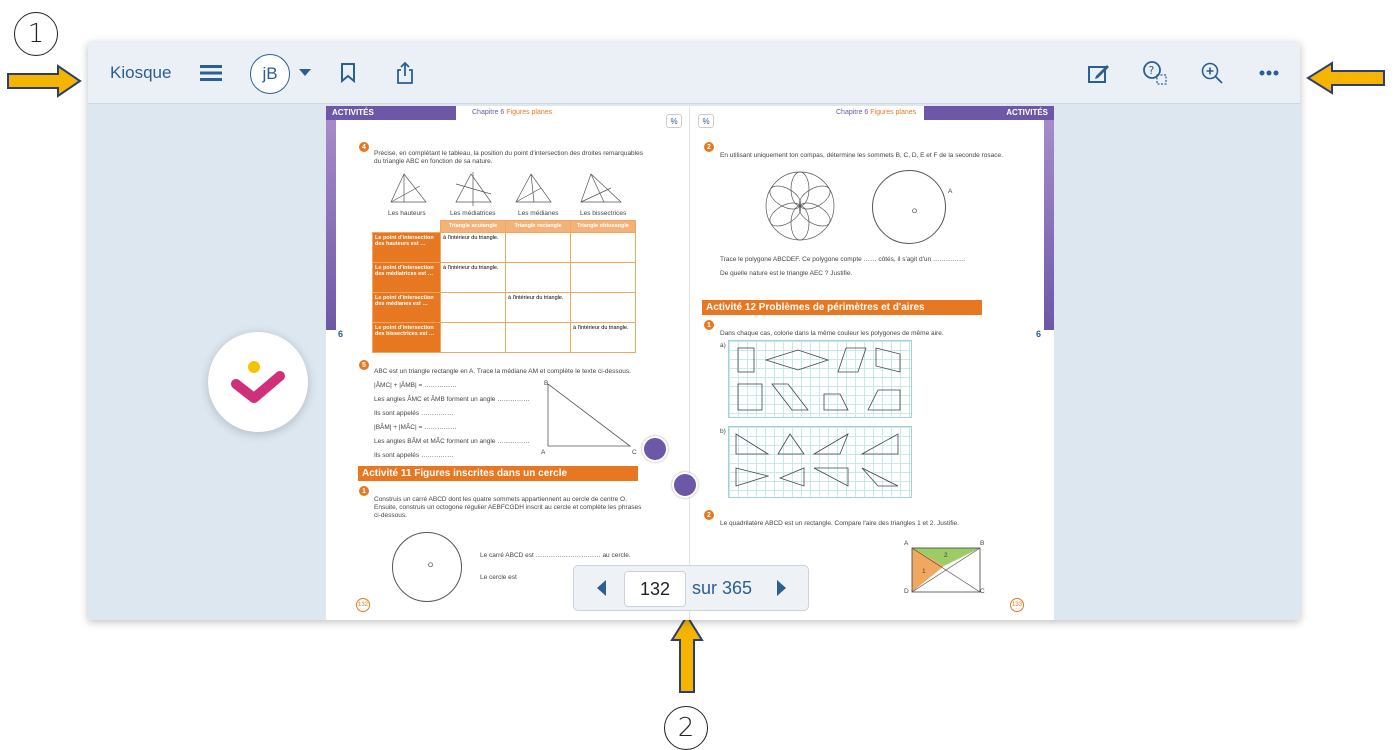 The width and height of the screenshot is (1395, 750). Describe the element at coordinates (687, 653) in the screenshot. I see `arrow-up-annotation-icon` at that location.